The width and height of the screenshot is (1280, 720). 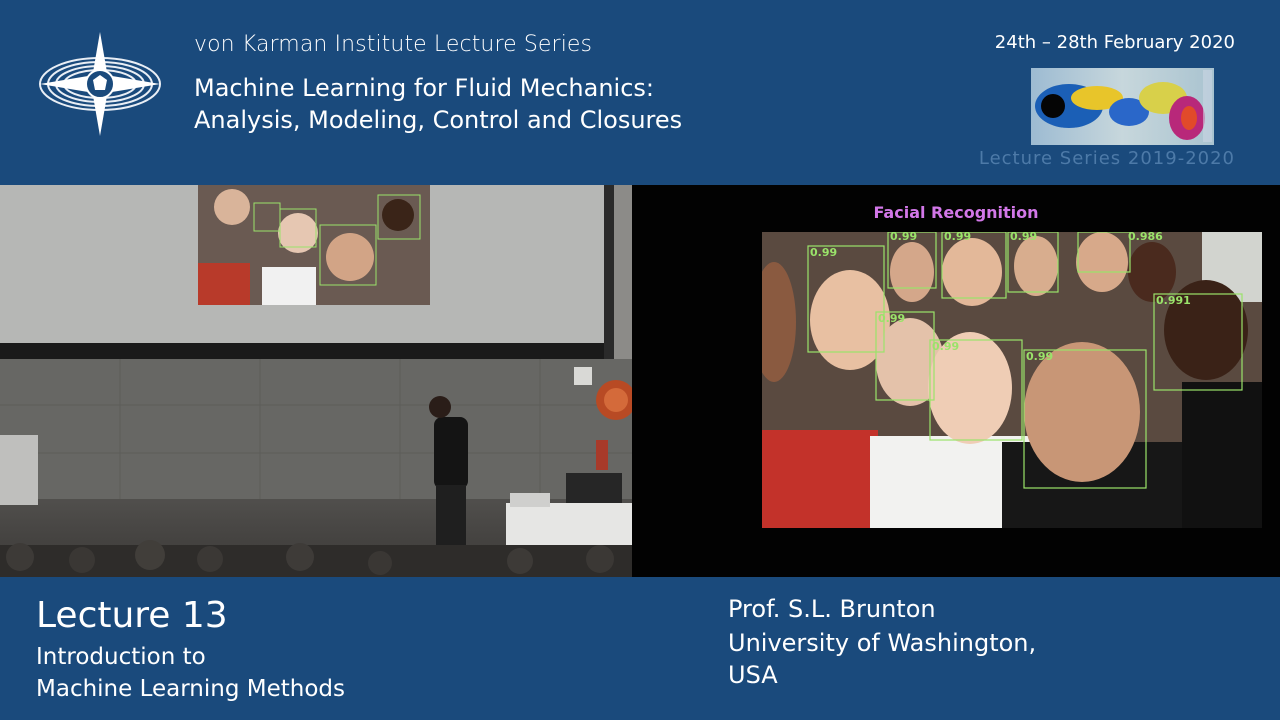 What do you see at coordinates (100, 84) in the screenshot?
I see `vki-compass-logo-icon` at bounding box center [100, 84].